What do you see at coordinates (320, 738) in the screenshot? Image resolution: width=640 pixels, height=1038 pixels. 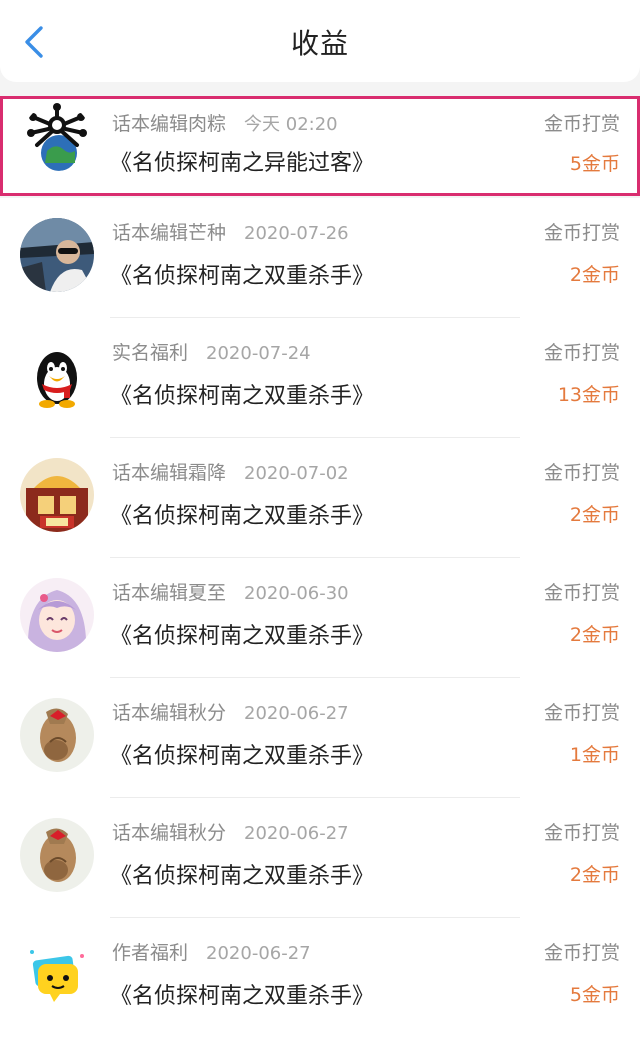 I see `list-item: 话本编辑秋分 2020-06-27 《名侦探柯南之双重杀手》 金币打赏 1金币` at bounding box center [320, 738].